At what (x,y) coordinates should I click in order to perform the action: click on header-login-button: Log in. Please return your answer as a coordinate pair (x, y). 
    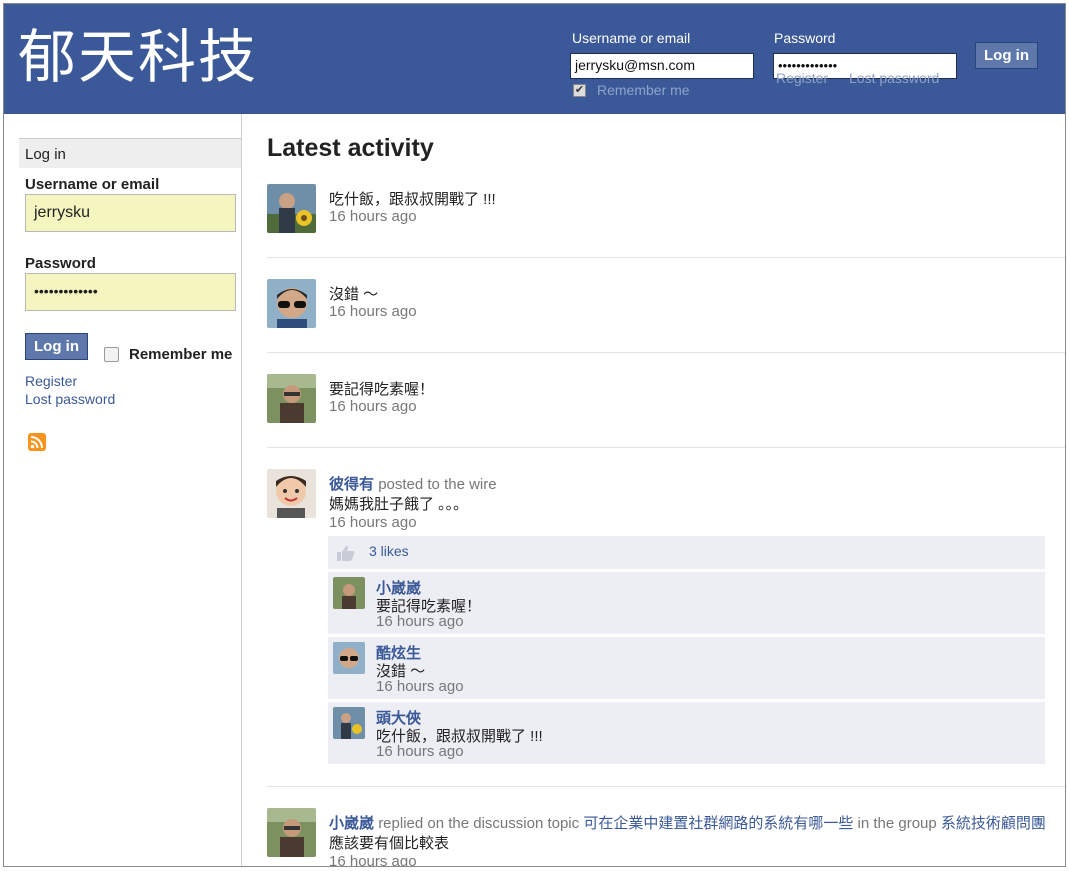
    Looking at the image, I should click on (1006, 55).